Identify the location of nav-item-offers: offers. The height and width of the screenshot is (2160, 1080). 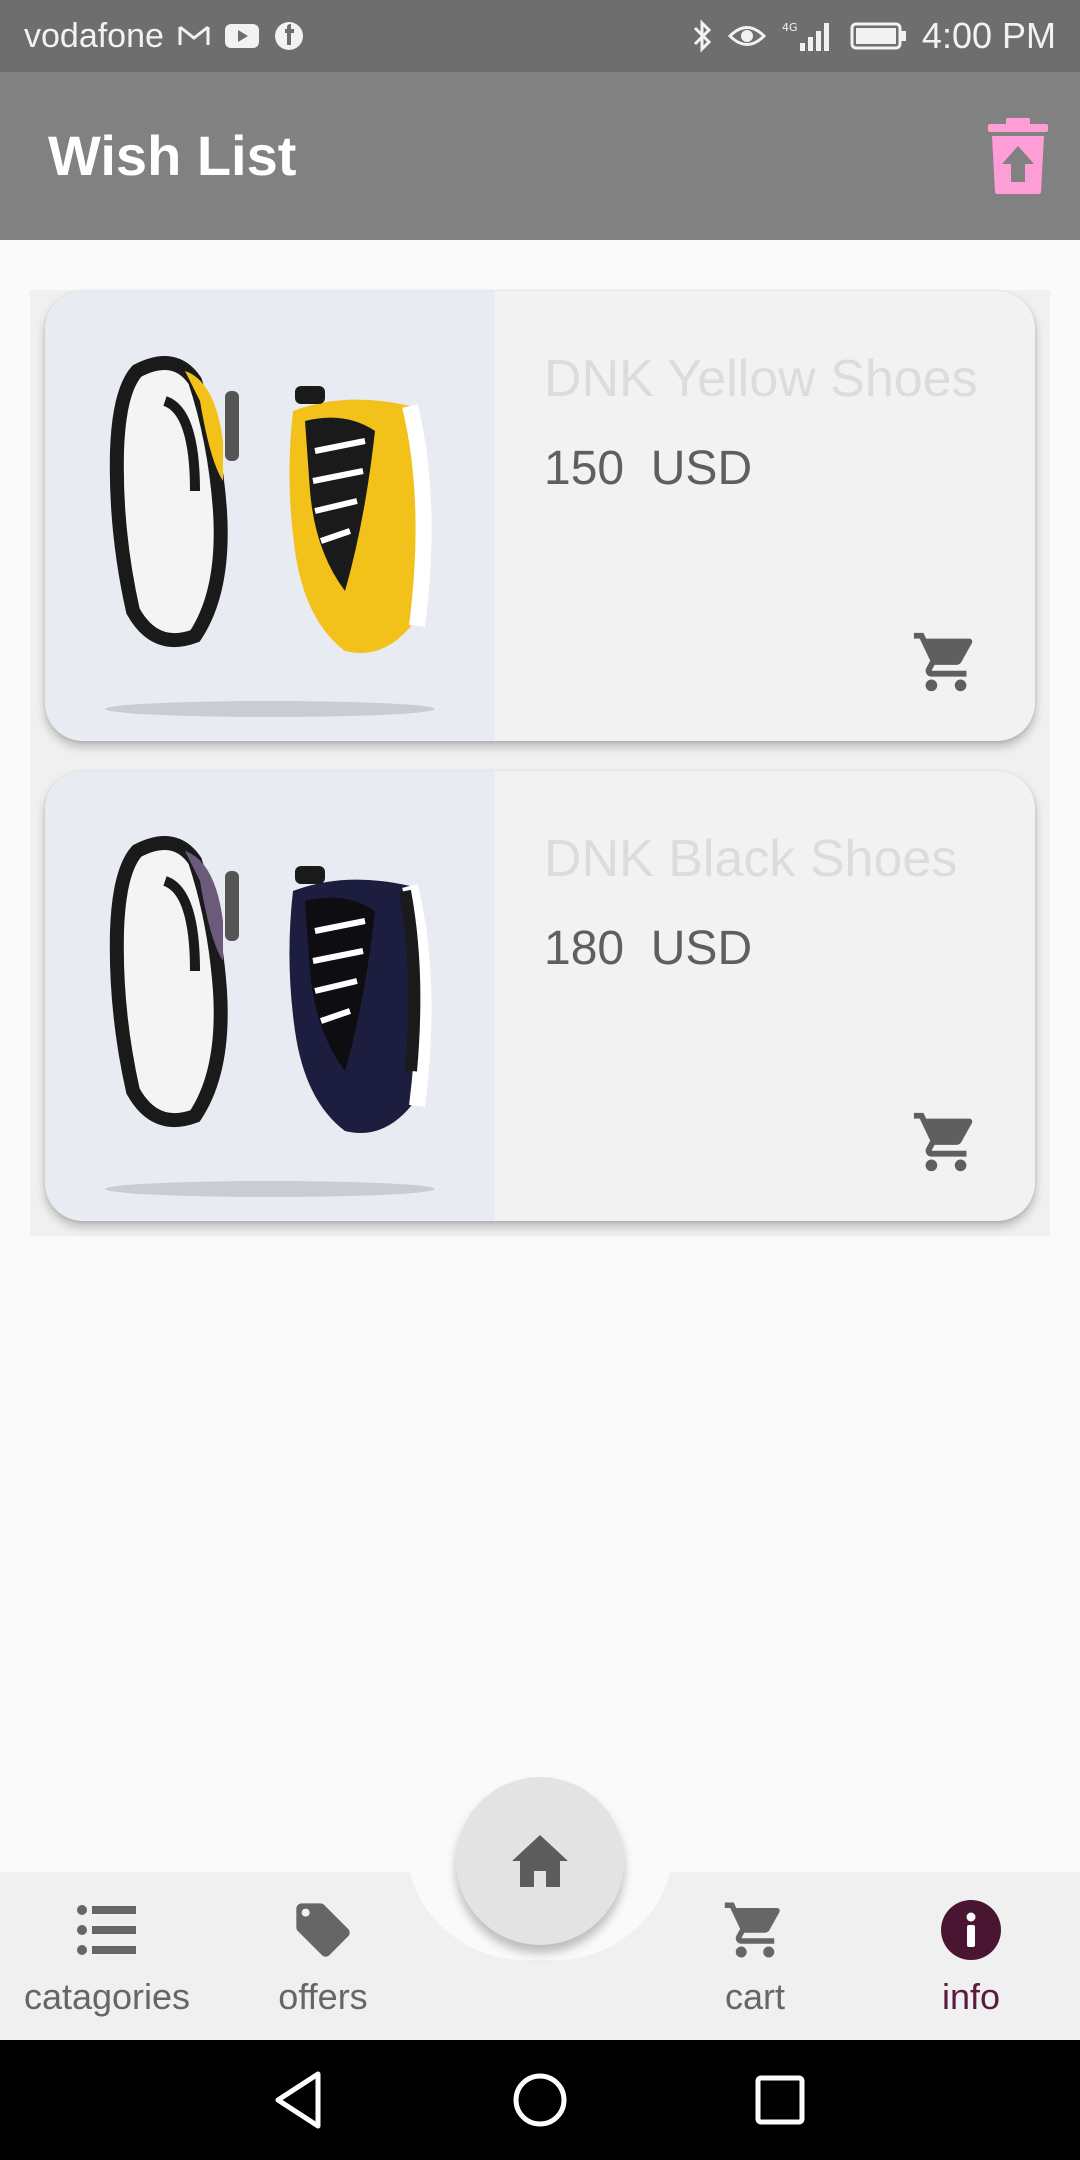
(323, 1965).